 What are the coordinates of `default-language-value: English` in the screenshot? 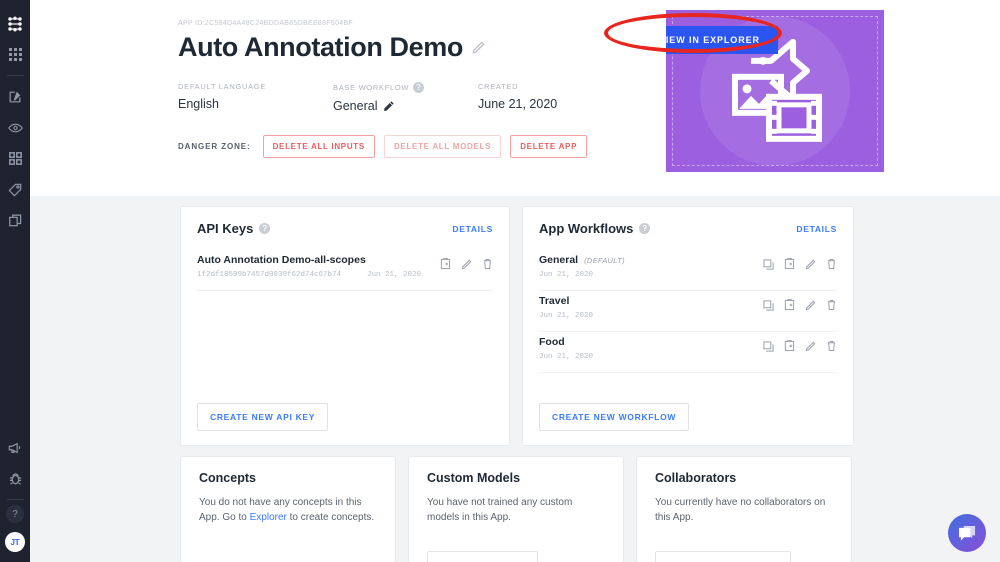 It's located at (198, 103).